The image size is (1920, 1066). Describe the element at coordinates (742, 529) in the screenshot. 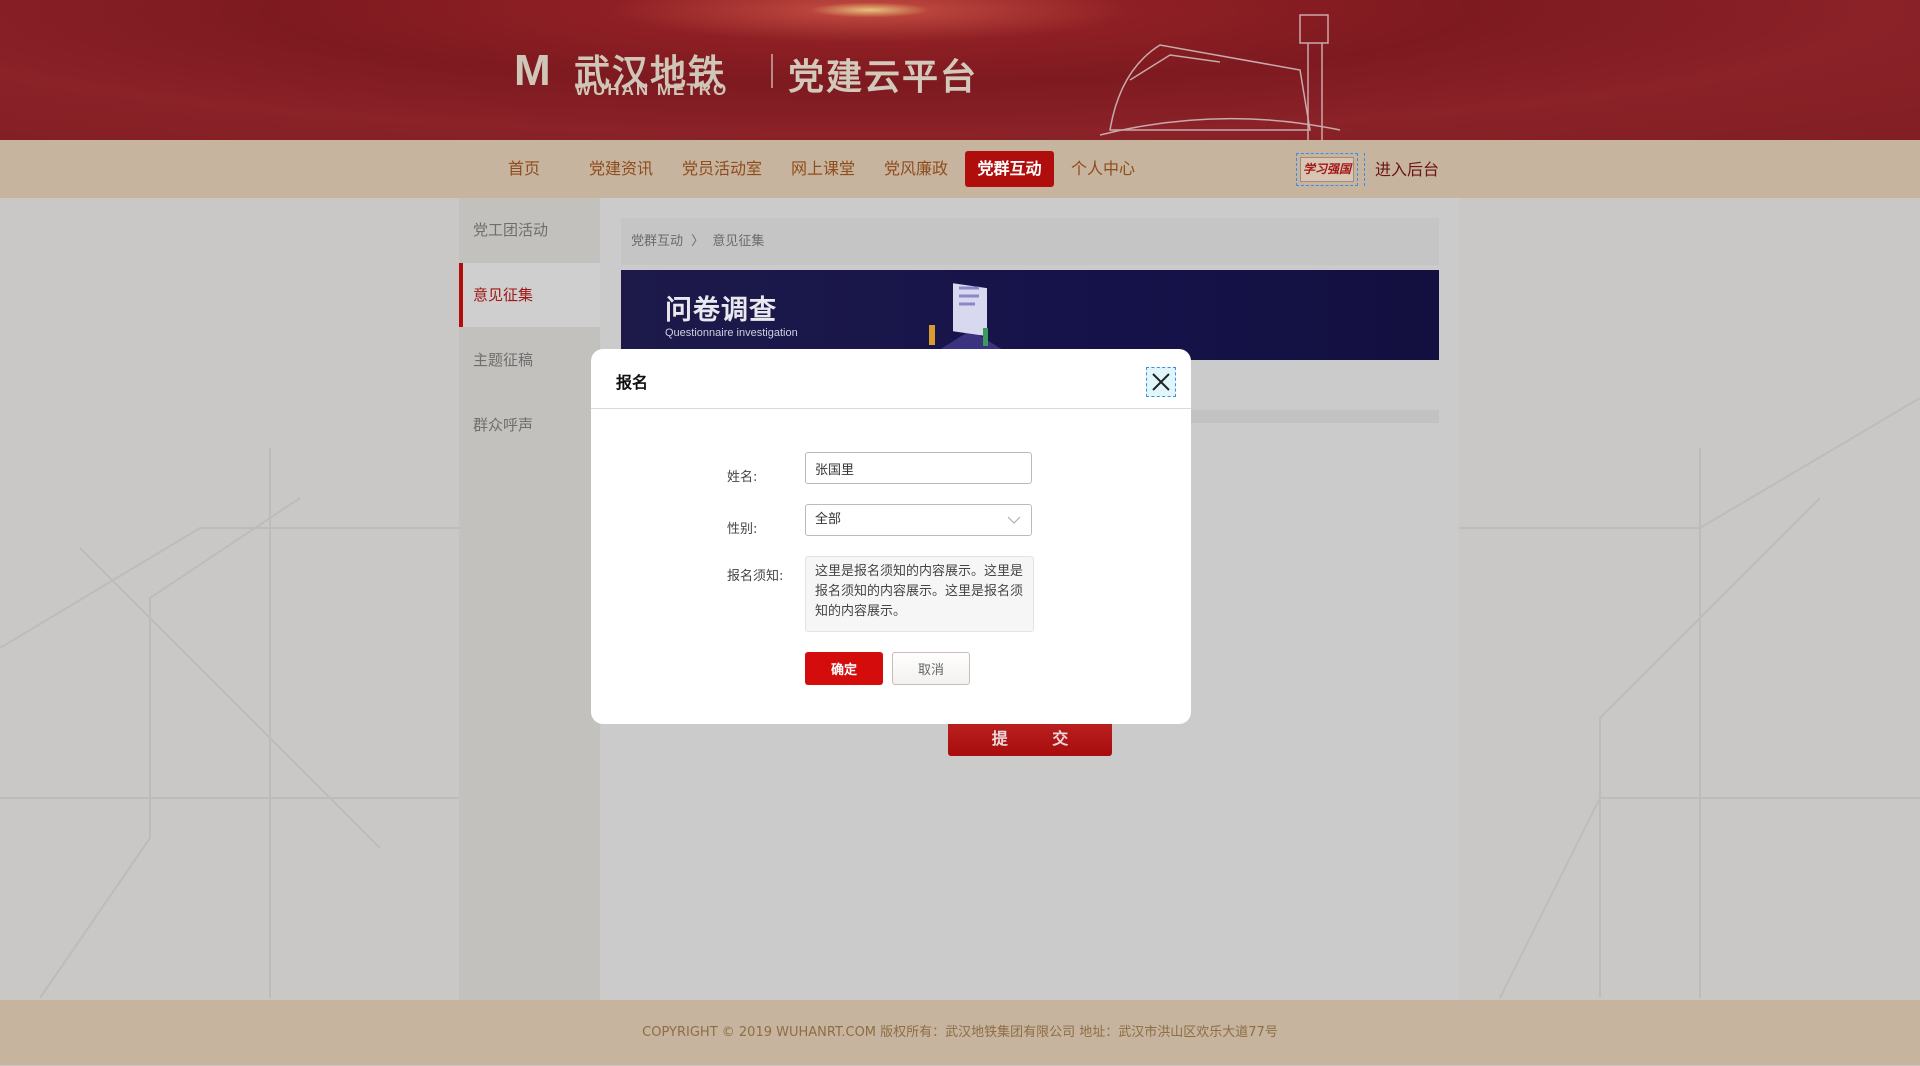

I see `gender-label: 性别:` at that location.